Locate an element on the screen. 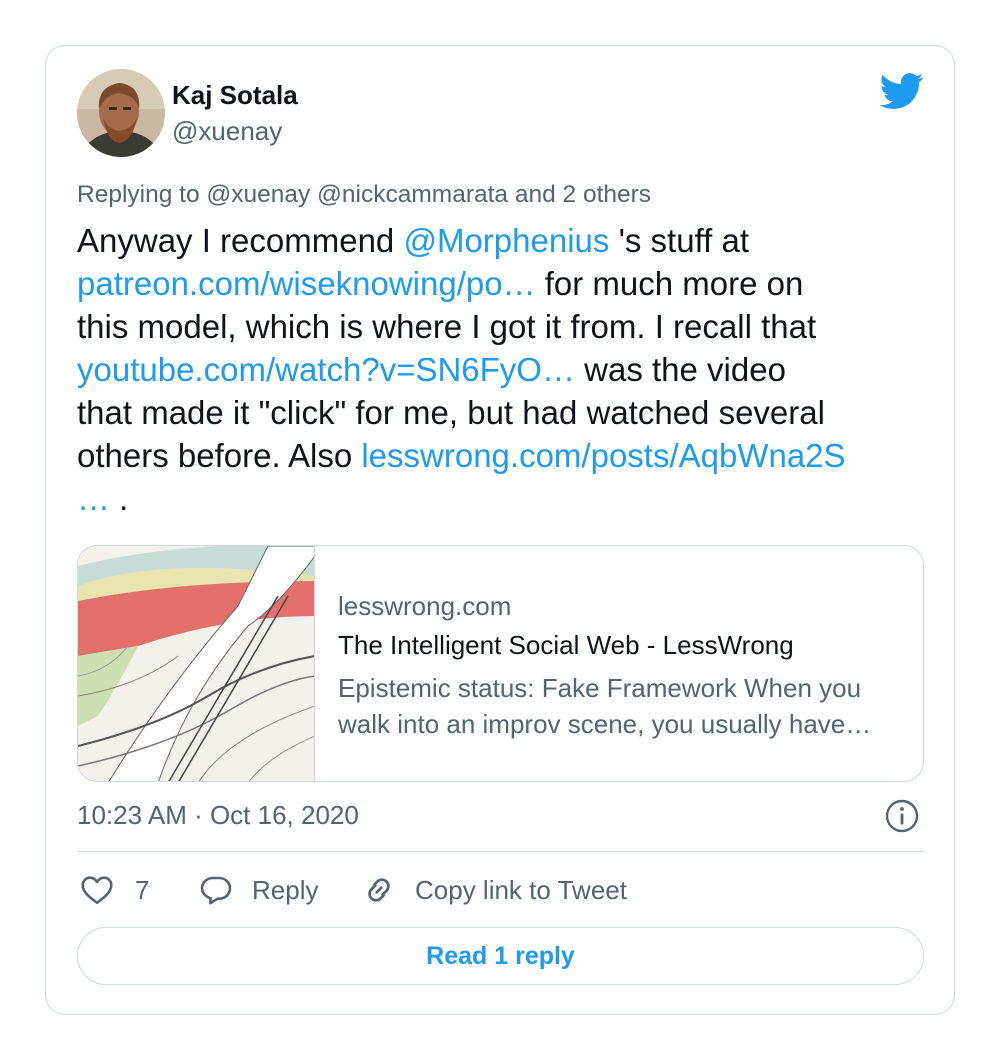 This screenshot has height=1061, width=1000. reply-label: Reply is located at coordinates (285, 889).